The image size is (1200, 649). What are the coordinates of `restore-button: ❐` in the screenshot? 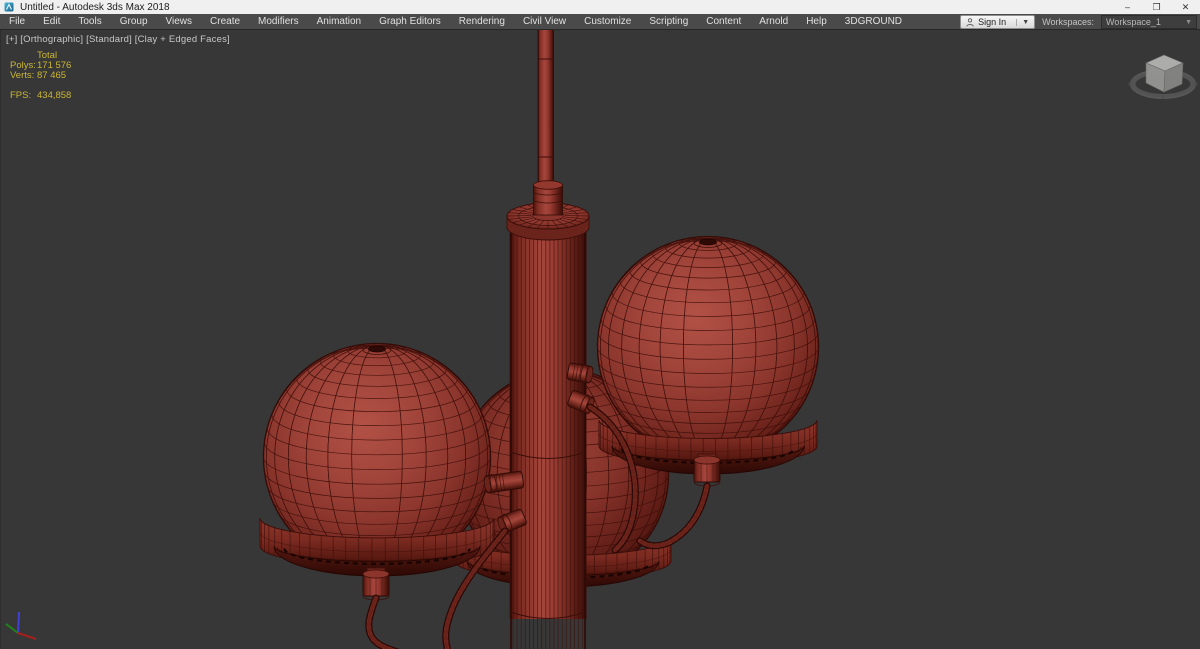 It's located at (1156, 7).